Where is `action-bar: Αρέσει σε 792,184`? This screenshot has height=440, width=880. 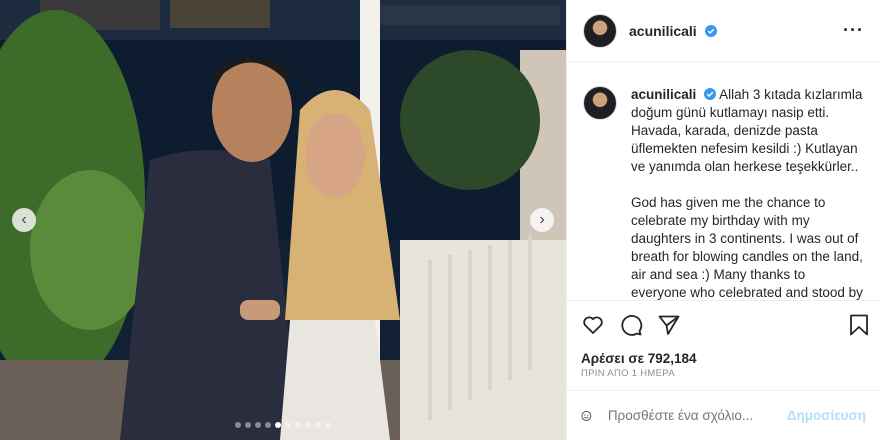
action-bar: Αρέσει σε 792,184 is located at coordinates (723, 335).